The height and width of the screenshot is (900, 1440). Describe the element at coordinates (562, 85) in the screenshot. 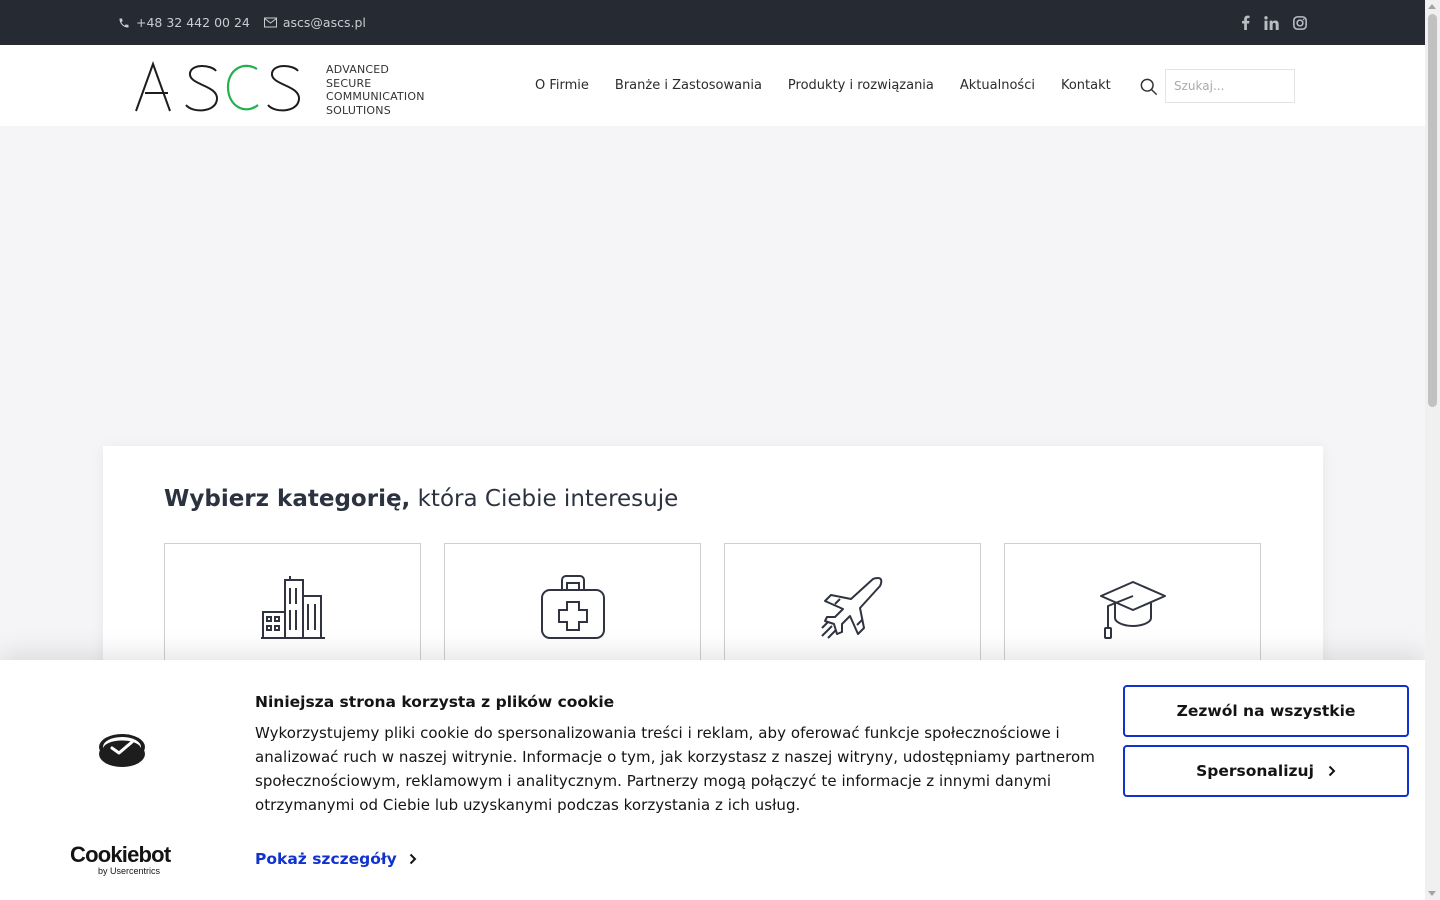

I see `nav-item-o-firmie: O Firmie` at that location.